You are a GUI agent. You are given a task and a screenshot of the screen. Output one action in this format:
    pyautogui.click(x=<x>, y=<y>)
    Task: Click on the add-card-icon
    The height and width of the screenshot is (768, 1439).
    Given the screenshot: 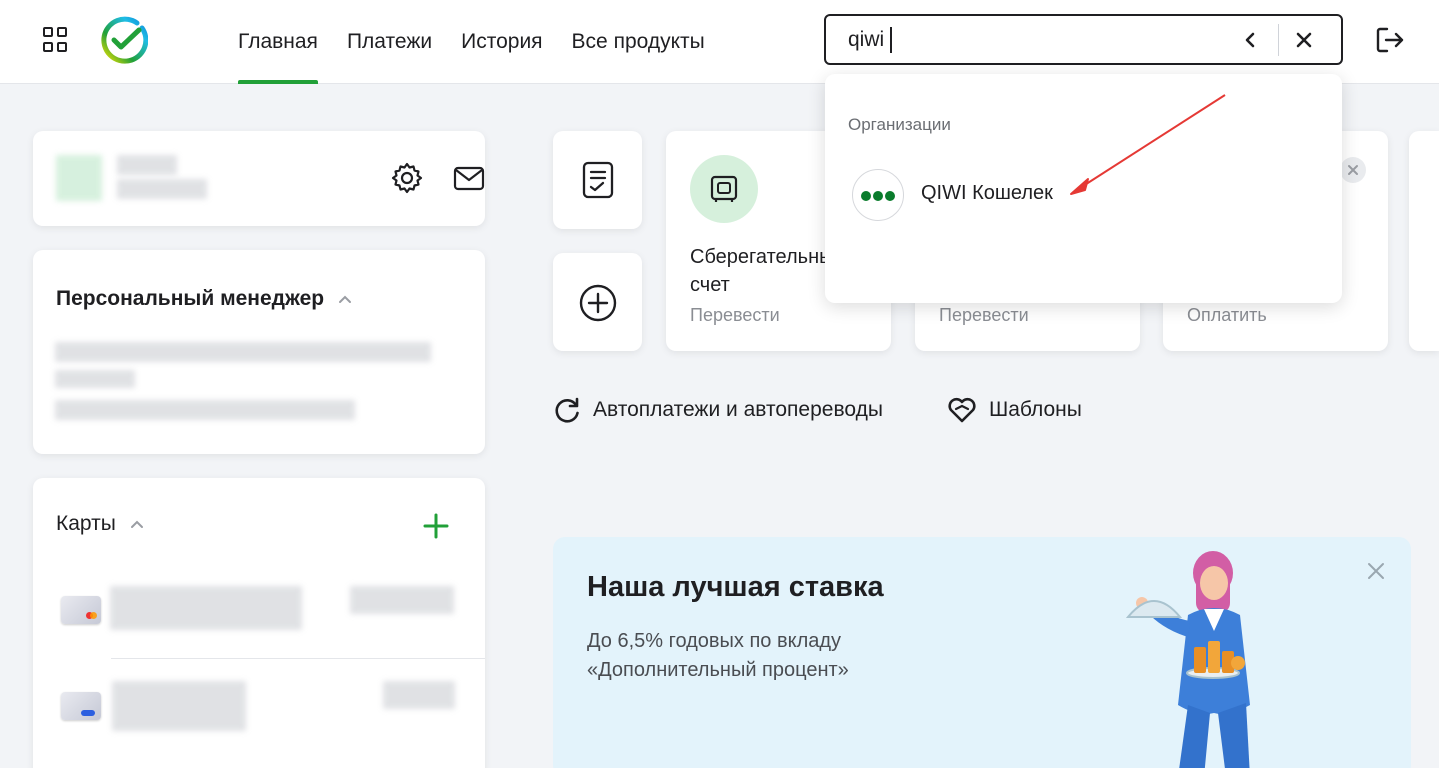 What is the action you would take?
    pyautogui.click(x=436, y=526)
    